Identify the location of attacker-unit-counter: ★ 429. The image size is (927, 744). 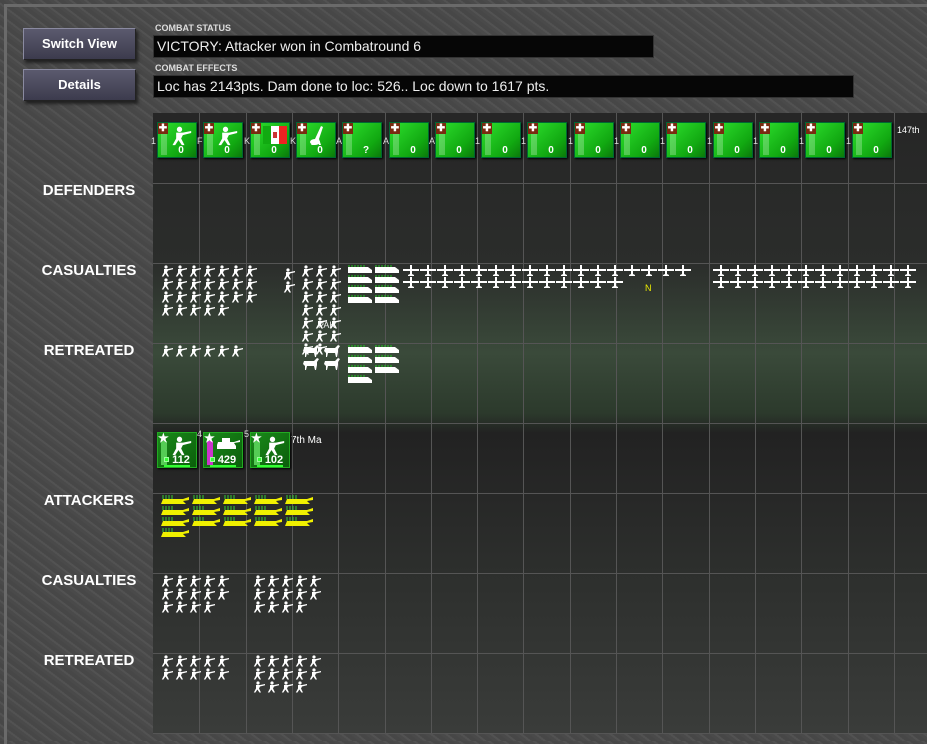
(223, 450).